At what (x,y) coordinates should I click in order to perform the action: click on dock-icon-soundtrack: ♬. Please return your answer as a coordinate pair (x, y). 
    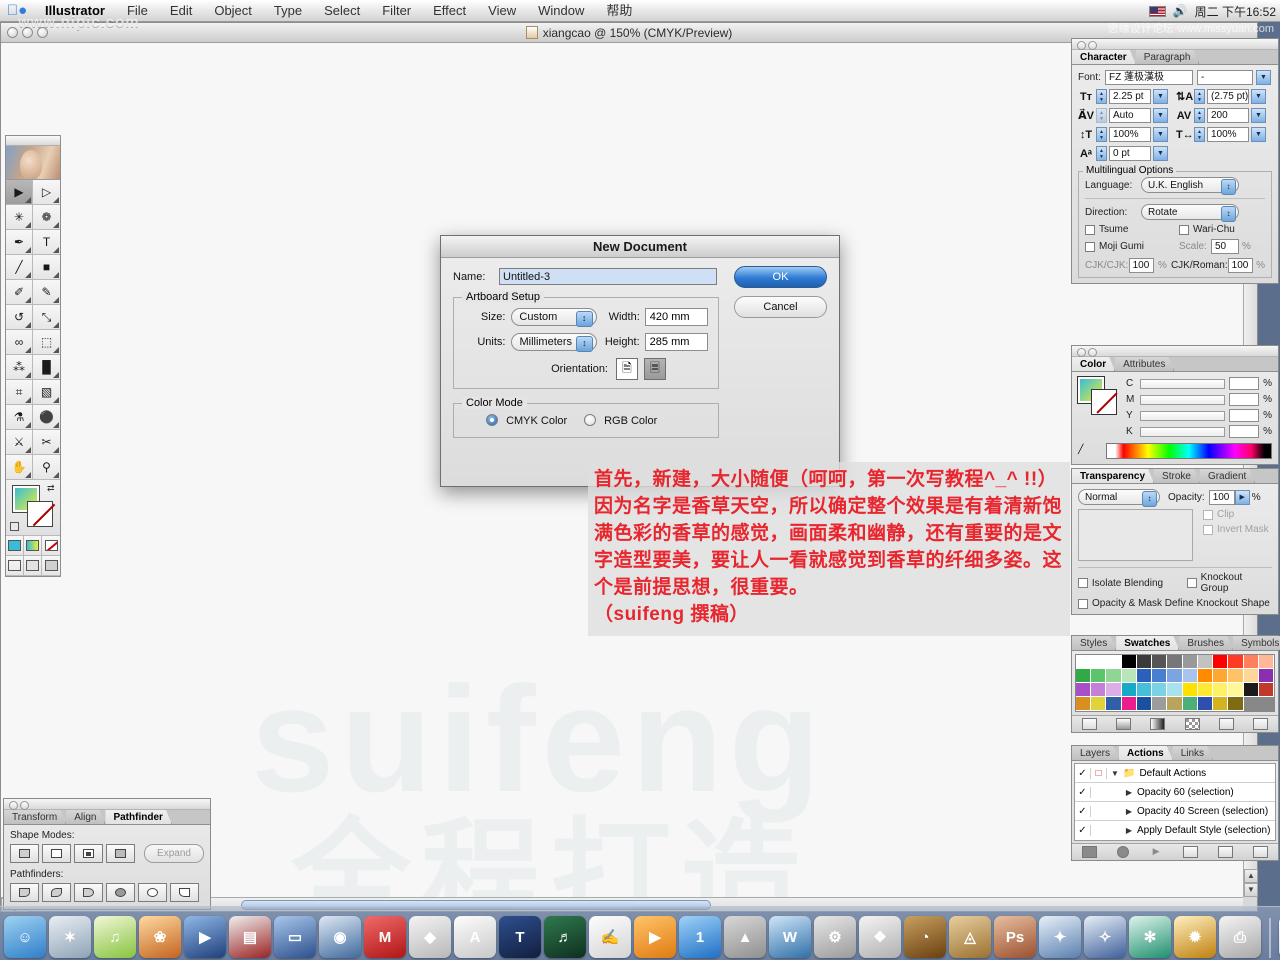
    Looking at the image, I should click on (565, 937).